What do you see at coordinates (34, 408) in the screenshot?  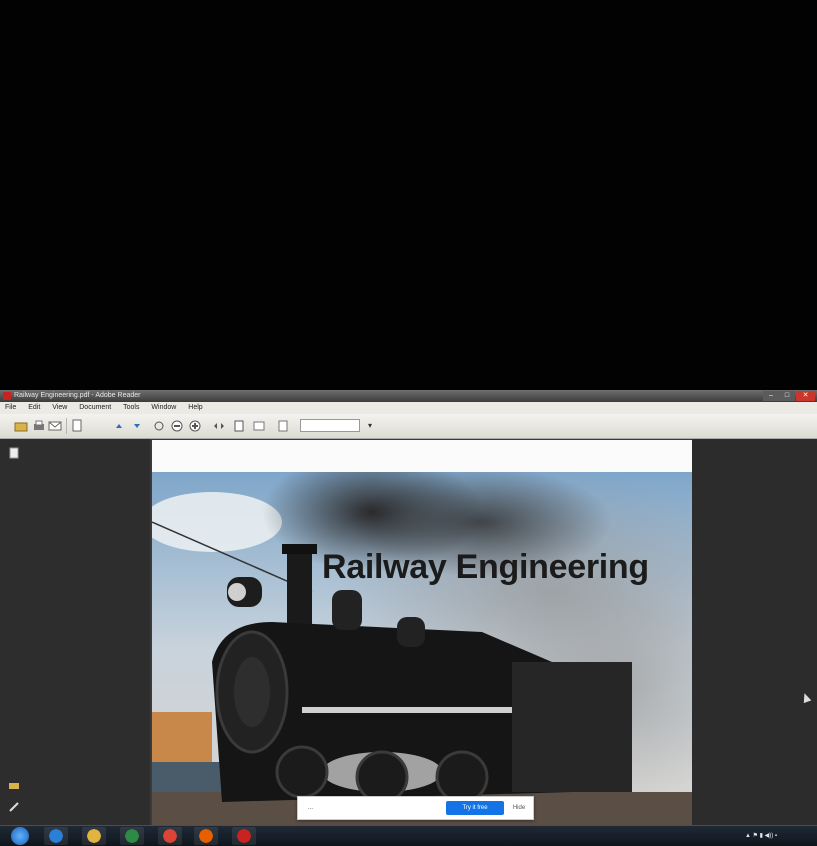 I see `menu-edit: Edit` at bounding box center [34, 408].